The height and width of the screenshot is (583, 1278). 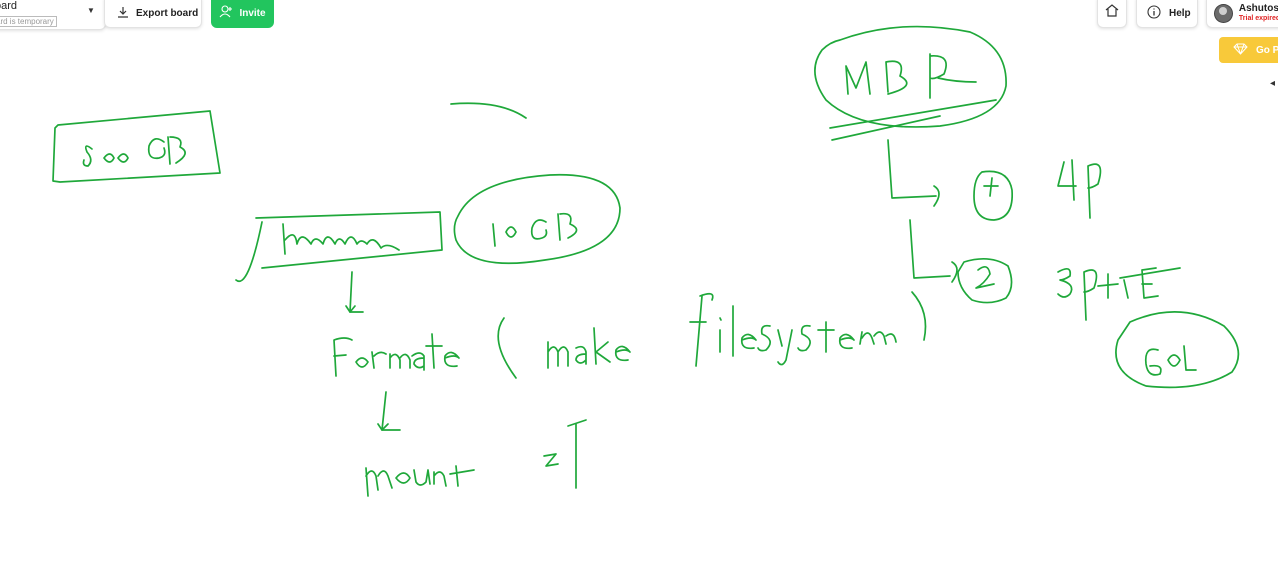 I want to click on invite-label: Invite, so click(x=252, y=13).